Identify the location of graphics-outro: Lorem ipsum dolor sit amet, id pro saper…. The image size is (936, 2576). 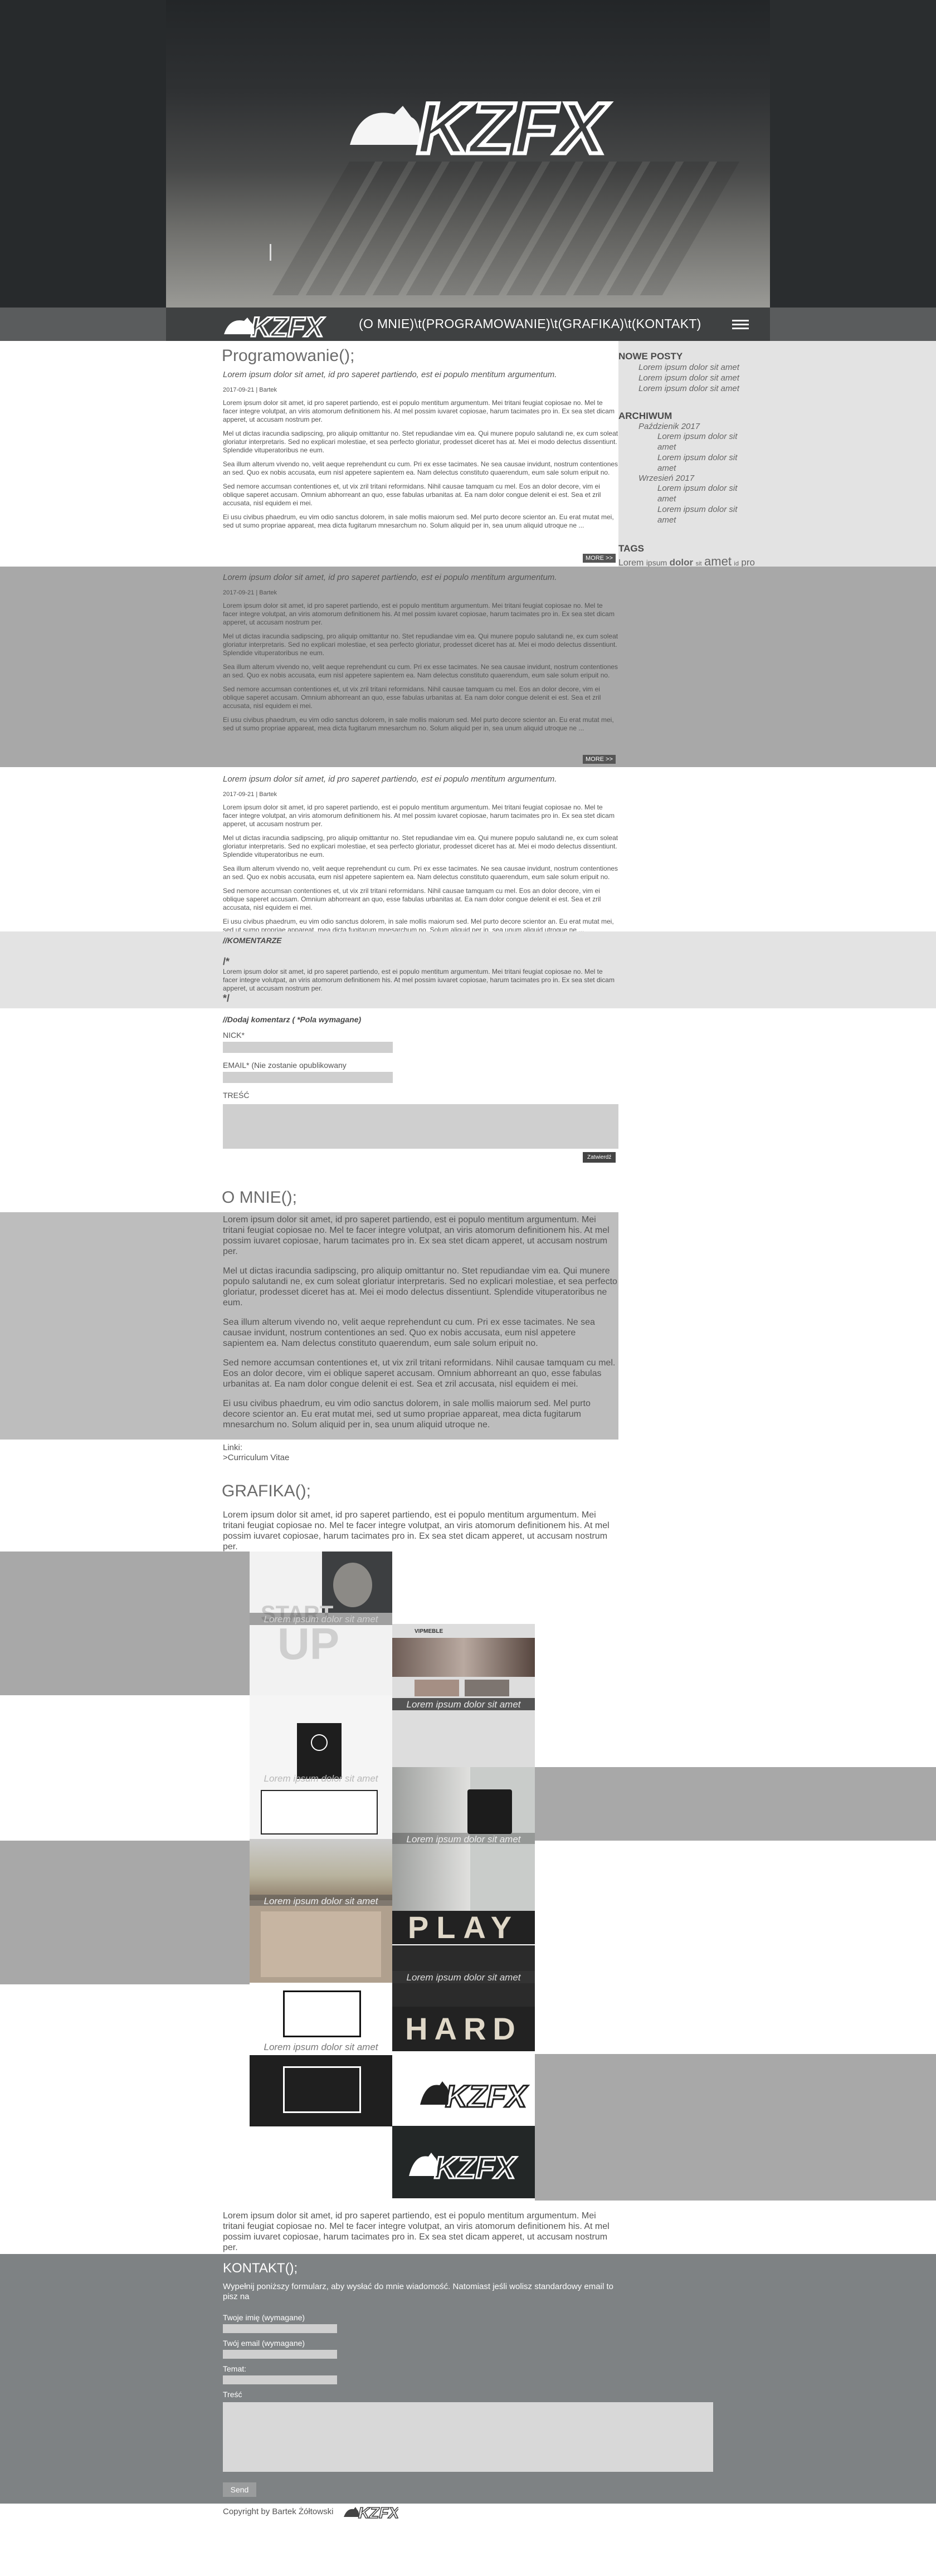
(416, 2231).